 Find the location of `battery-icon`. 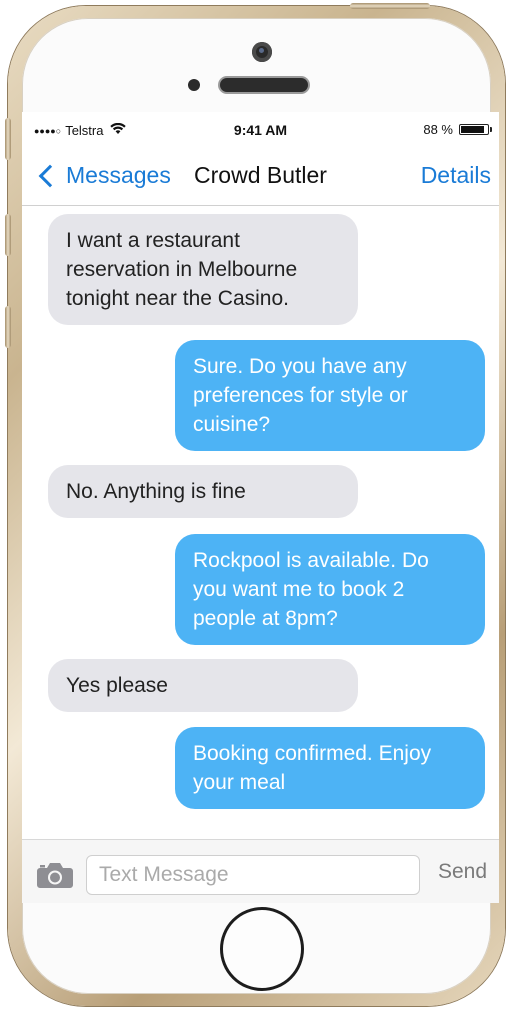

battery-icon is located at coordinates (475, 129).